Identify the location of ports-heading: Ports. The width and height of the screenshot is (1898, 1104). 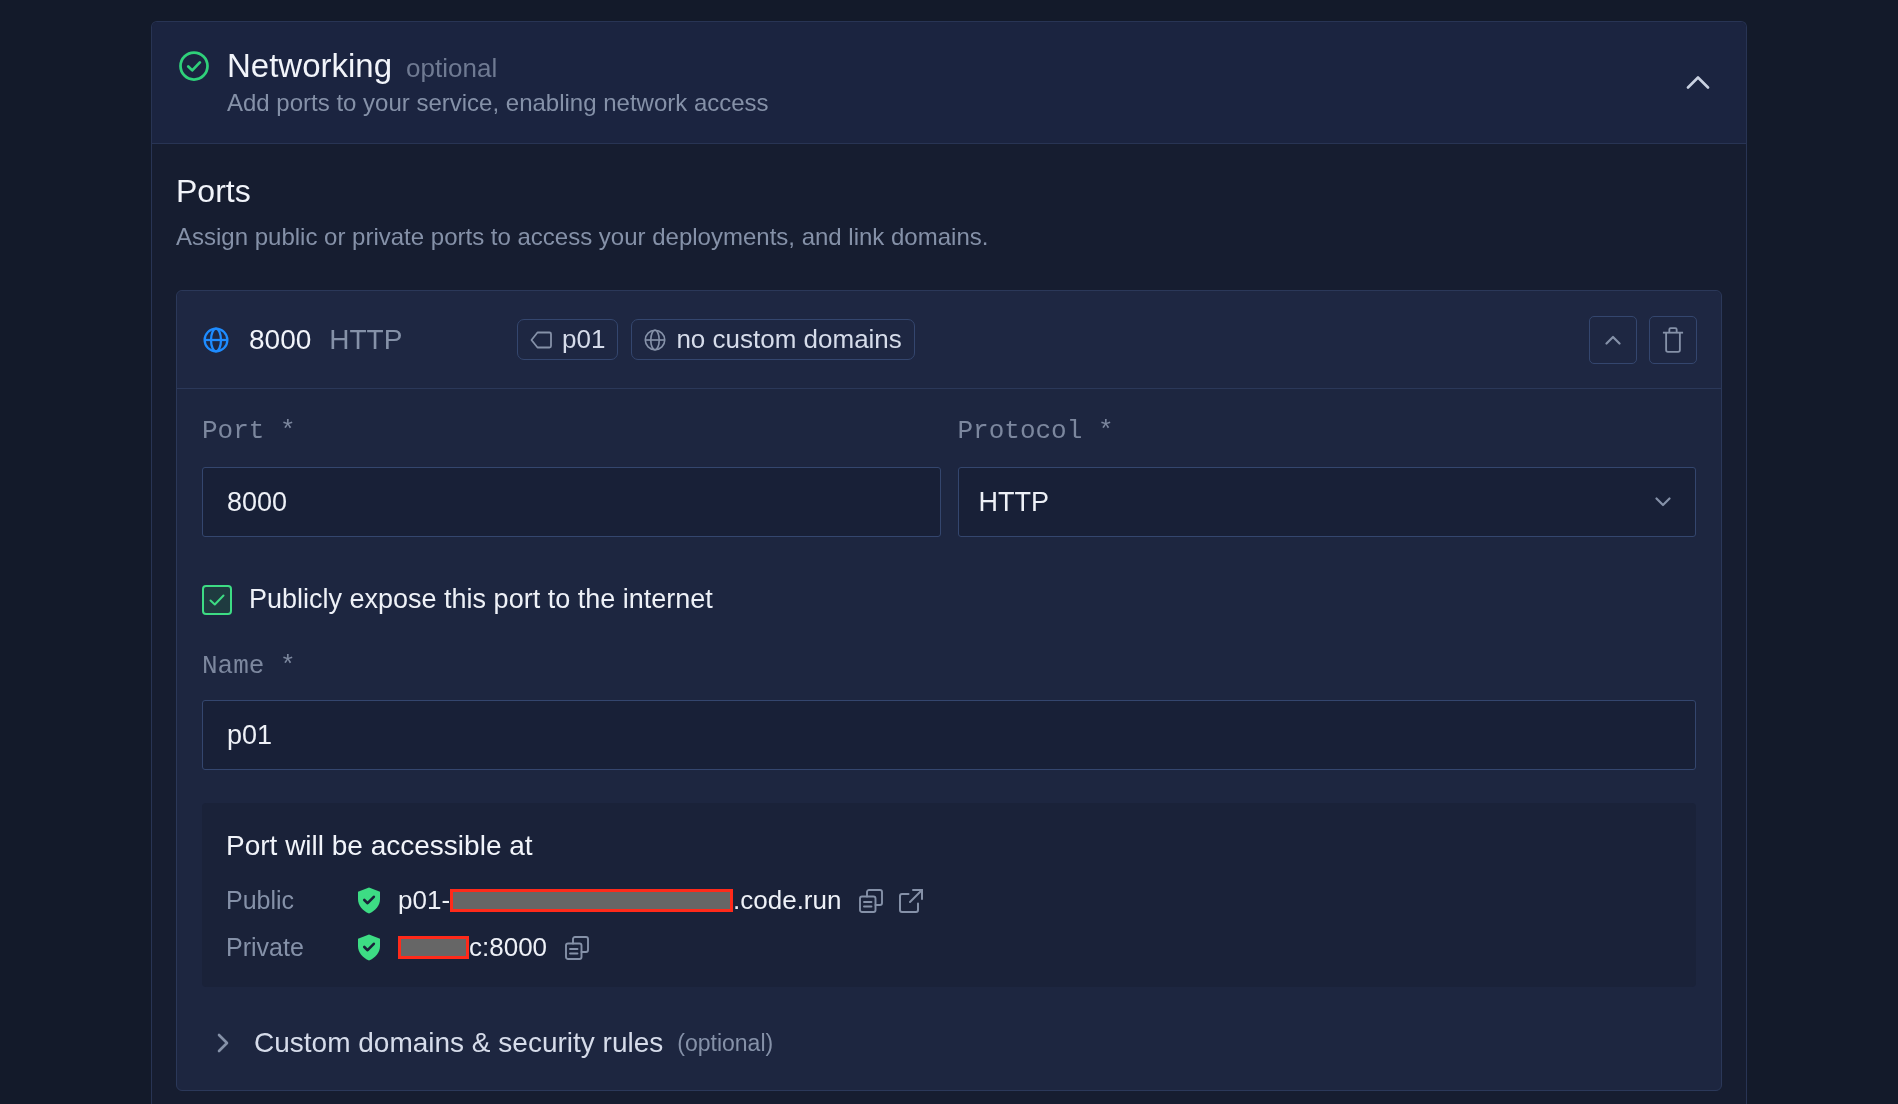
(213, 191).